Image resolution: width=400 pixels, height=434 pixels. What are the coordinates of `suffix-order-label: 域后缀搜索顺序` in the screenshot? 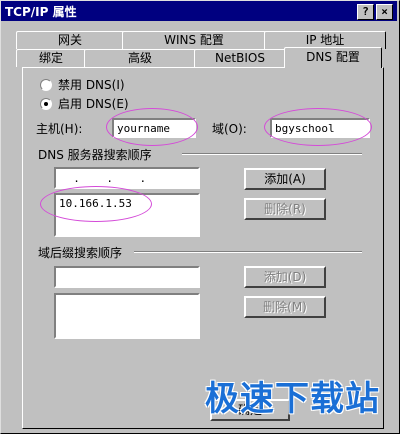 It's located at (80, 253).